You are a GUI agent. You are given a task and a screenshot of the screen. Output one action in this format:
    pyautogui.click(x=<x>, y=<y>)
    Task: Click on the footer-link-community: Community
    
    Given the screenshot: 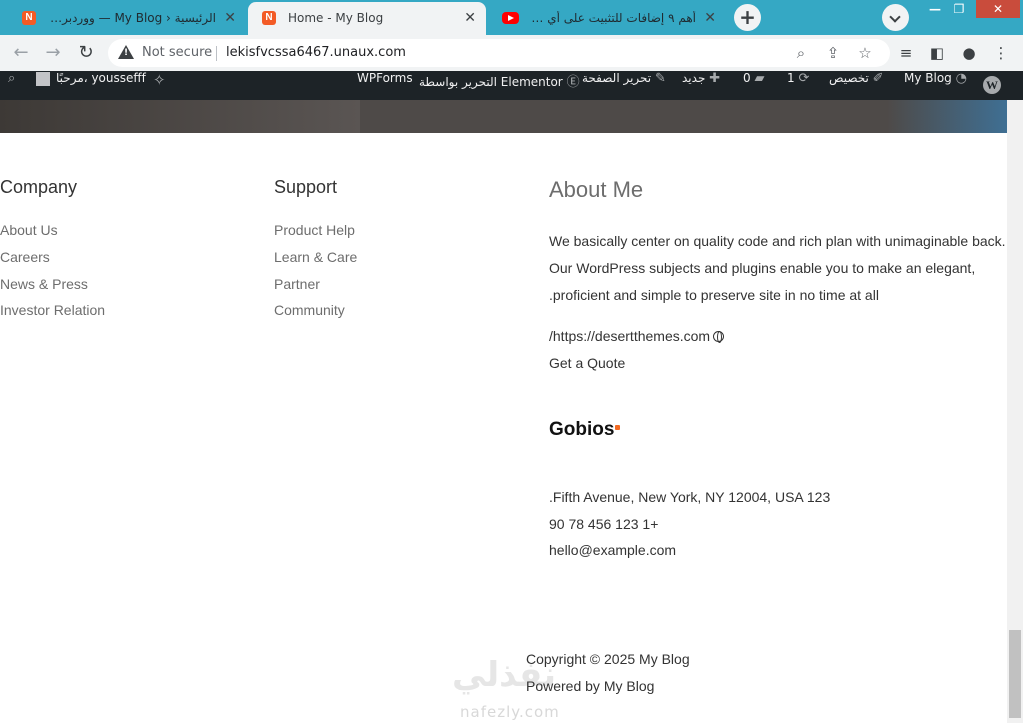 What is the action you would take?
    pyautogui.click(x=309, y=310)
    